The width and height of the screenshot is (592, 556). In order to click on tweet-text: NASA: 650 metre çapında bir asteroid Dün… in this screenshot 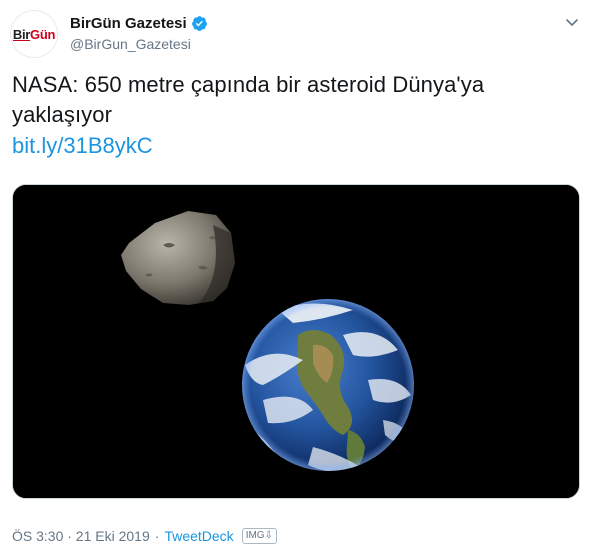, I will do `click(248, 99)`.